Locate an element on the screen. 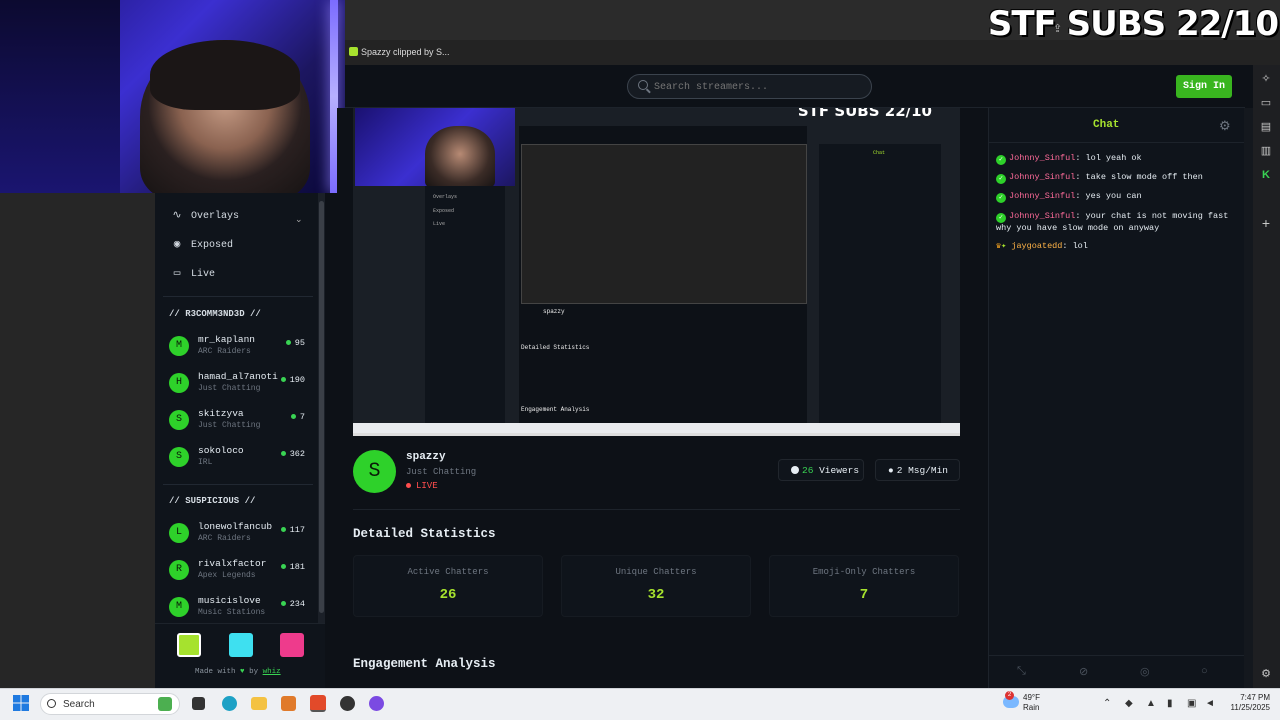  streamer-name: skitzyva is located at coordinates (221, 413).